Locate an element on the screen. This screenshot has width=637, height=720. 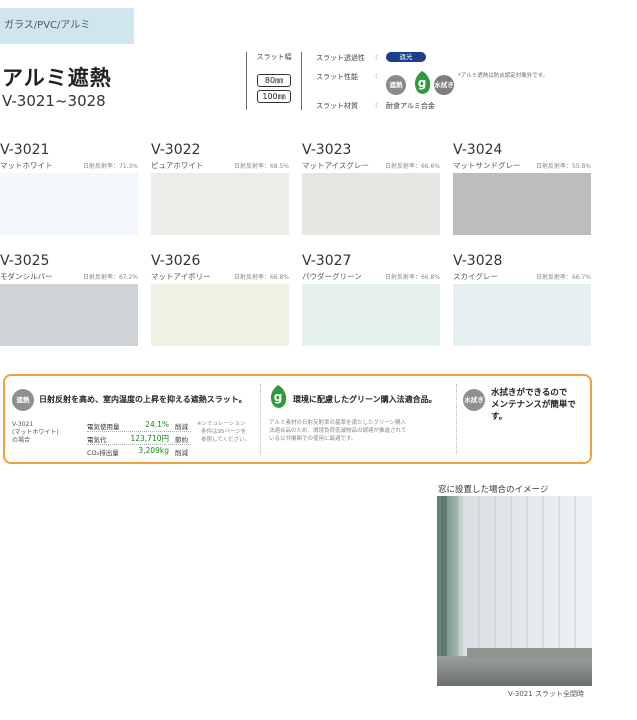
eco-label: CO₂排出量 is located at coordinates (103, 453).